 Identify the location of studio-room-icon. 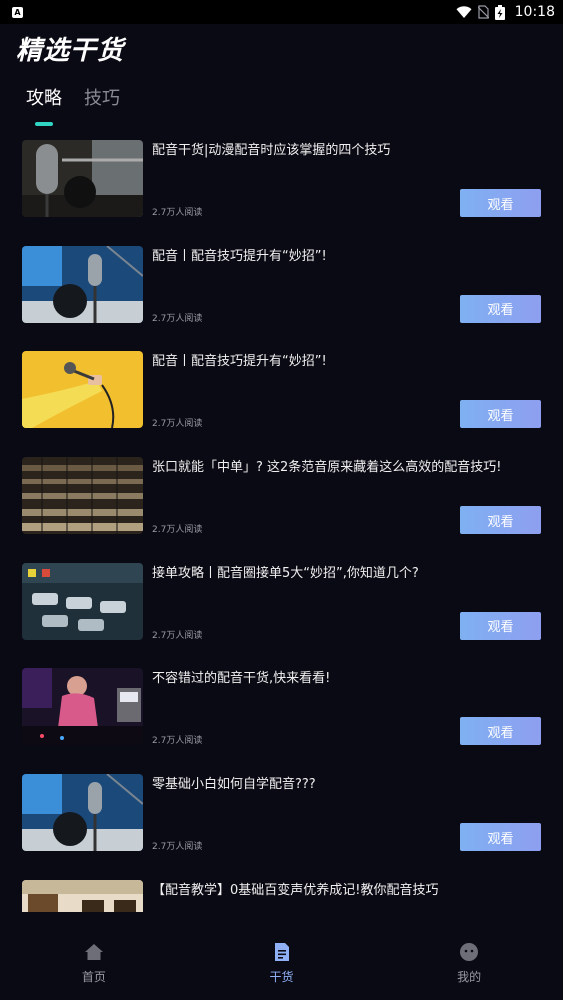
(82, 895).